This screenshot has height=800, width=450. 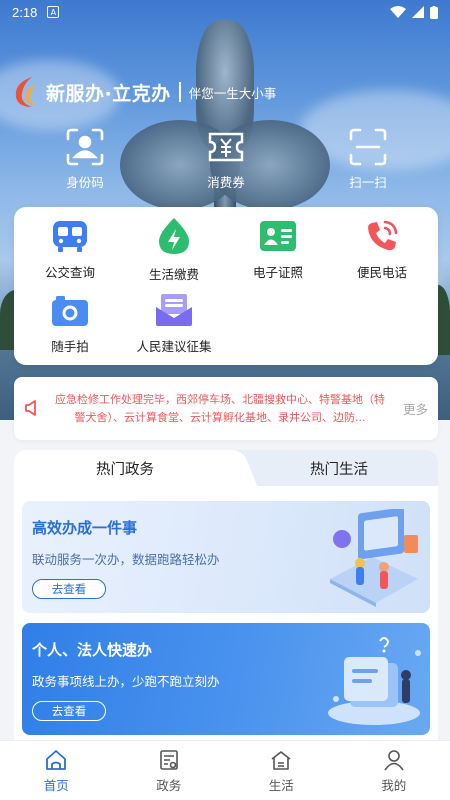 I want to click on battery-icon, so click(x=434, y=12).